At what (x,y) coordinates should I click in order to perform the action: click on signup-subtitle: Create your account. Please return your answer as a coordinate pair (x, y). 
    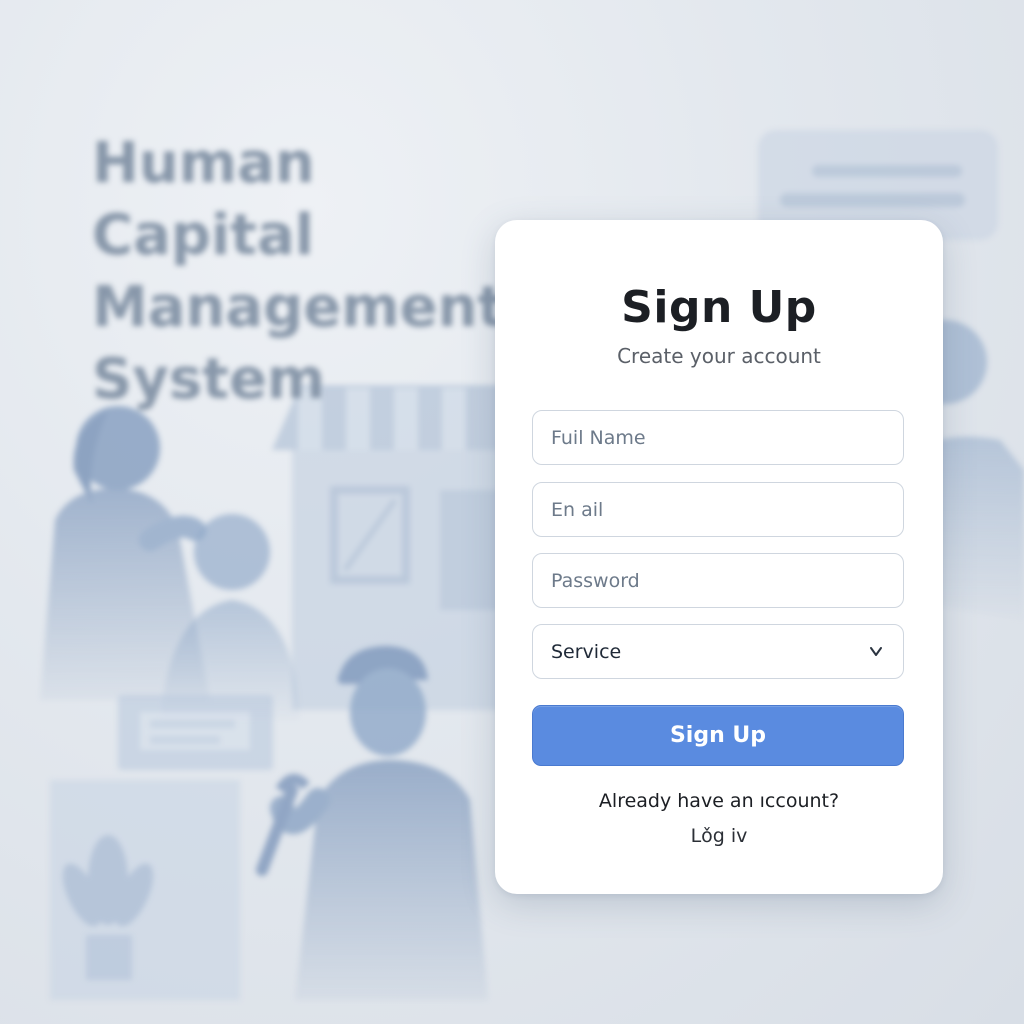
    Looking at the image, I should click on (719, 356).